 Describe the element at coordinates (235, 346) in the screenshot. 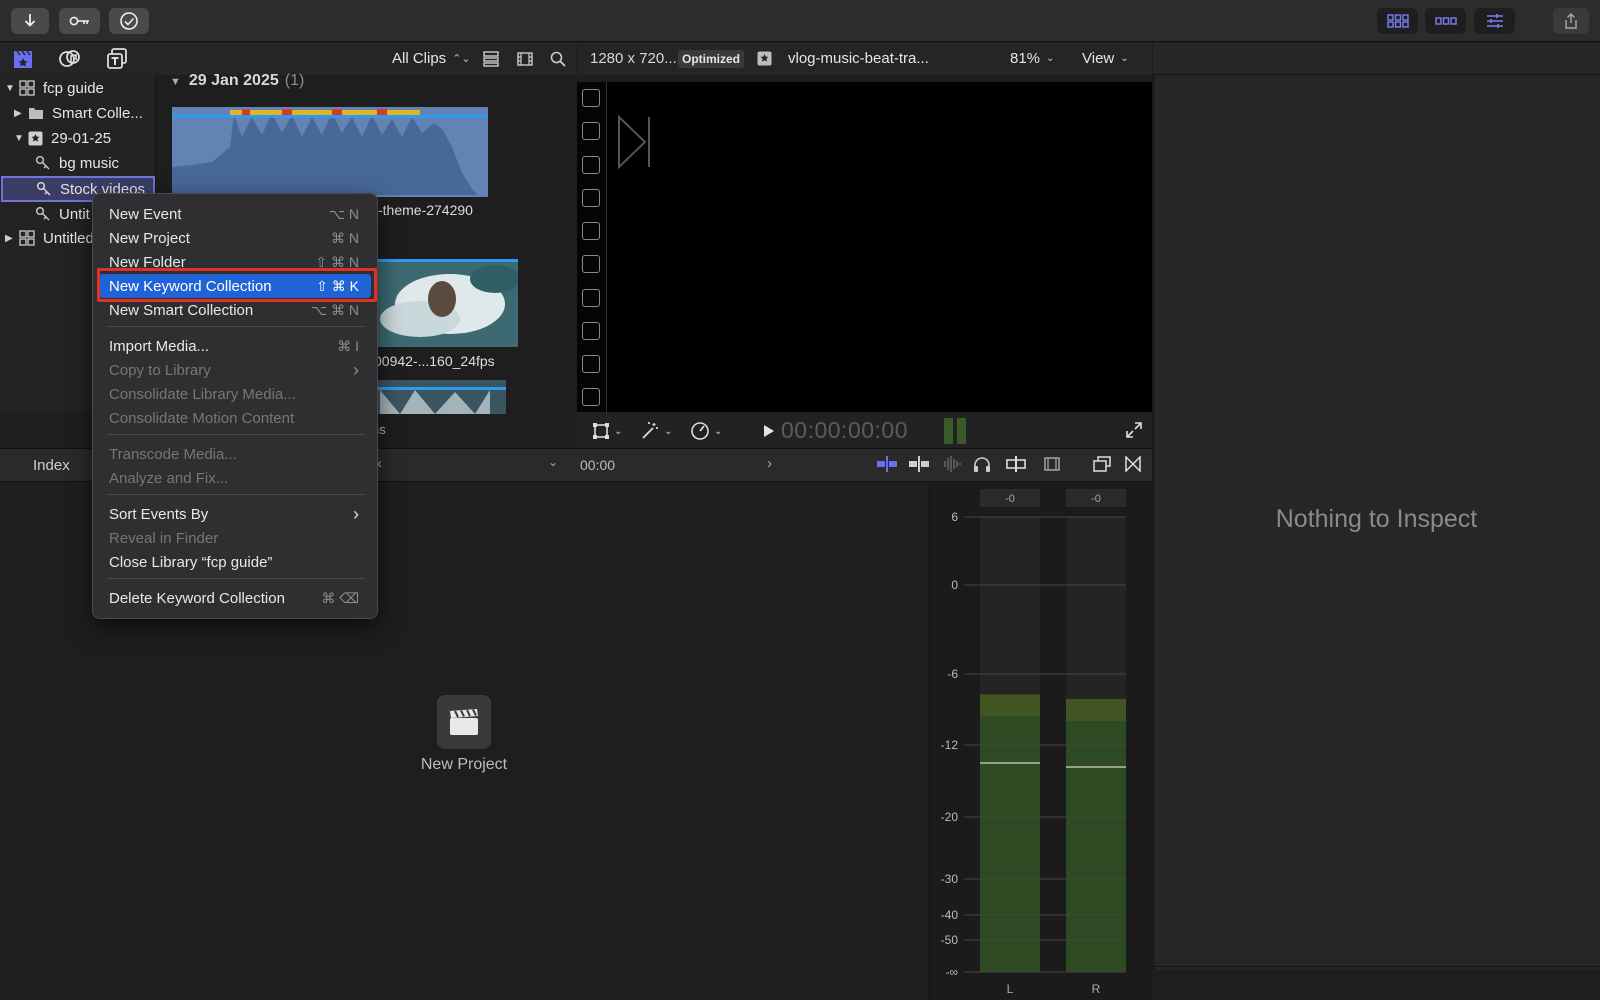

I see `menu-item-import-media: Import Media... ⌘ I` at that location.